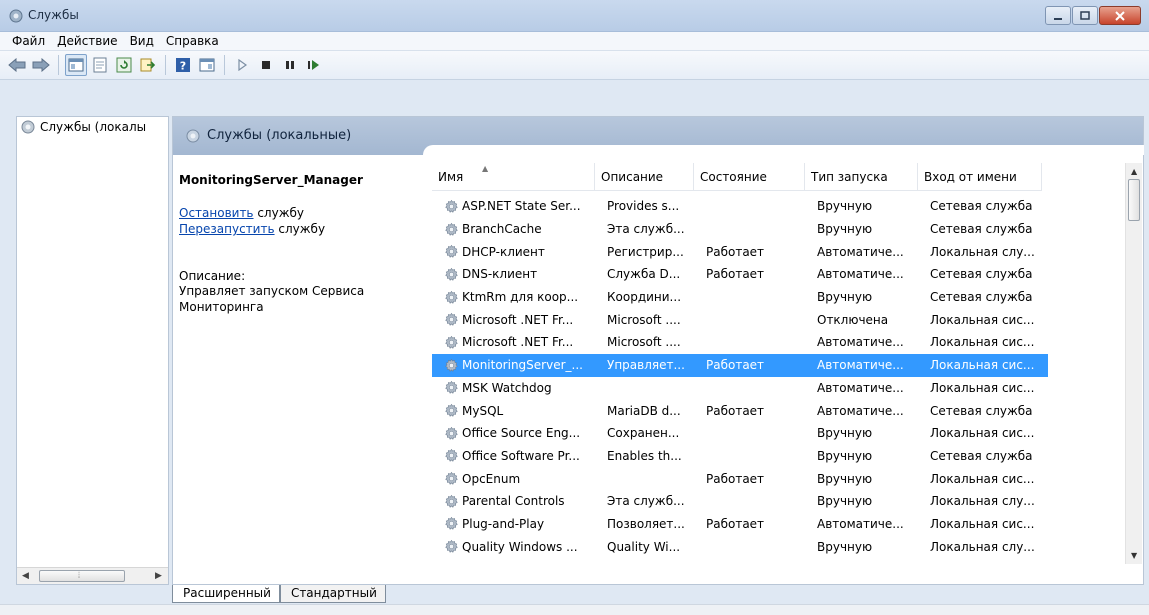  I want to click on column-log-on-as: Вход от имени, so click(980, 177).